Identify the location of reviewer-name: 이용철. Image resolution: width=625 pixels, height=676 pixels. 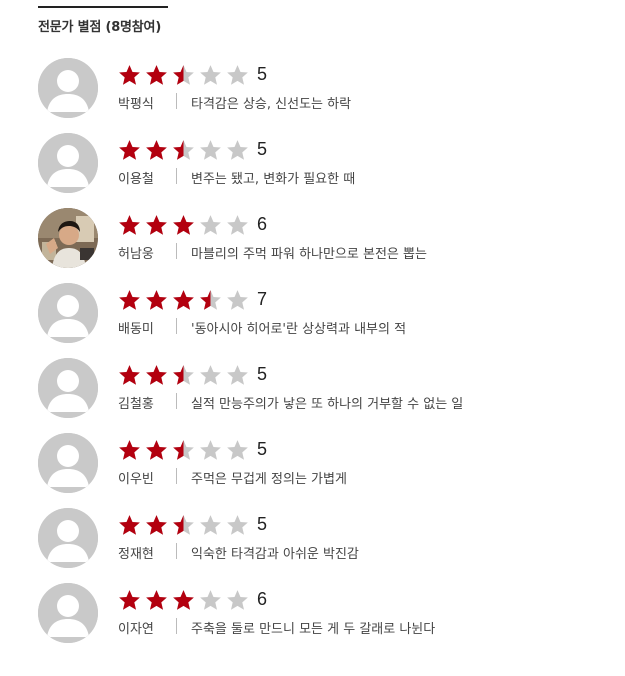
(136, 179).